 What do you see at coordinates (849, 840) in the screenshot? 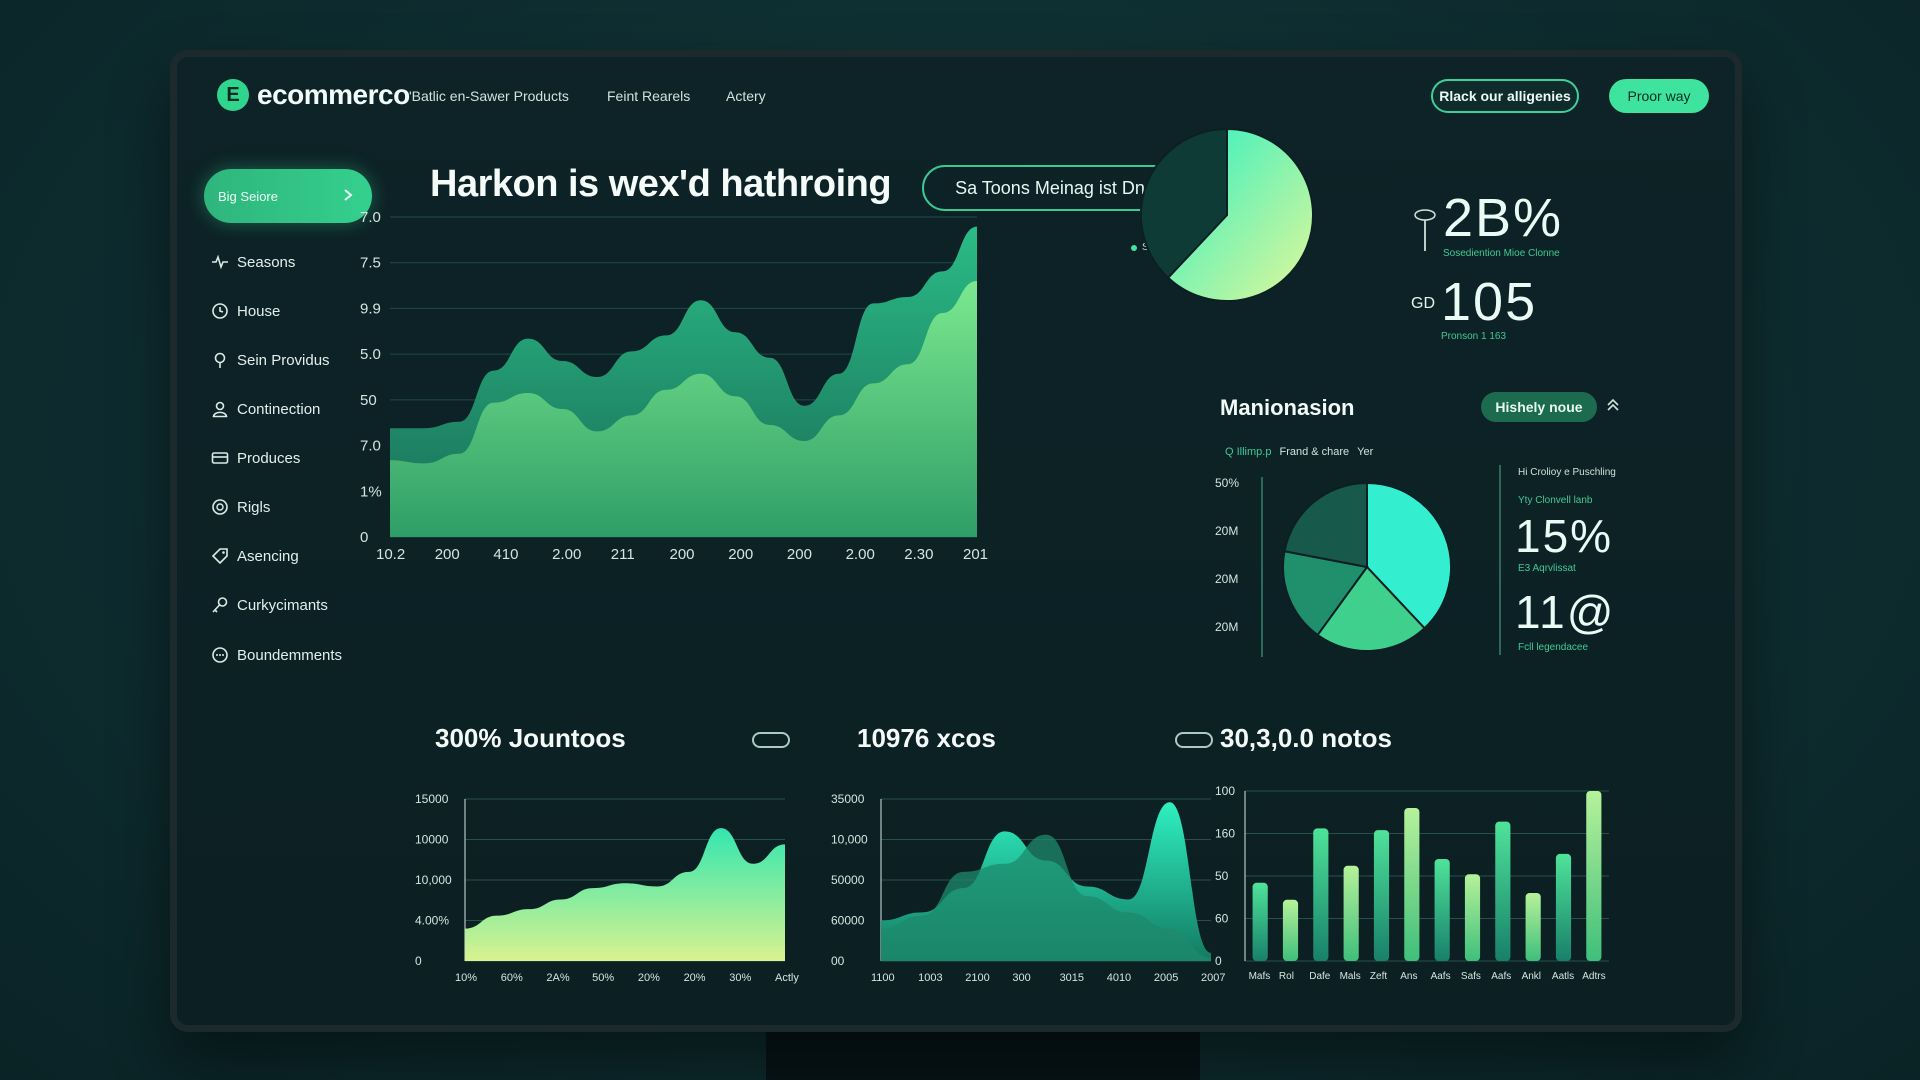
I see `y-tick-label: 10,000` at bounding box center [849, 840].